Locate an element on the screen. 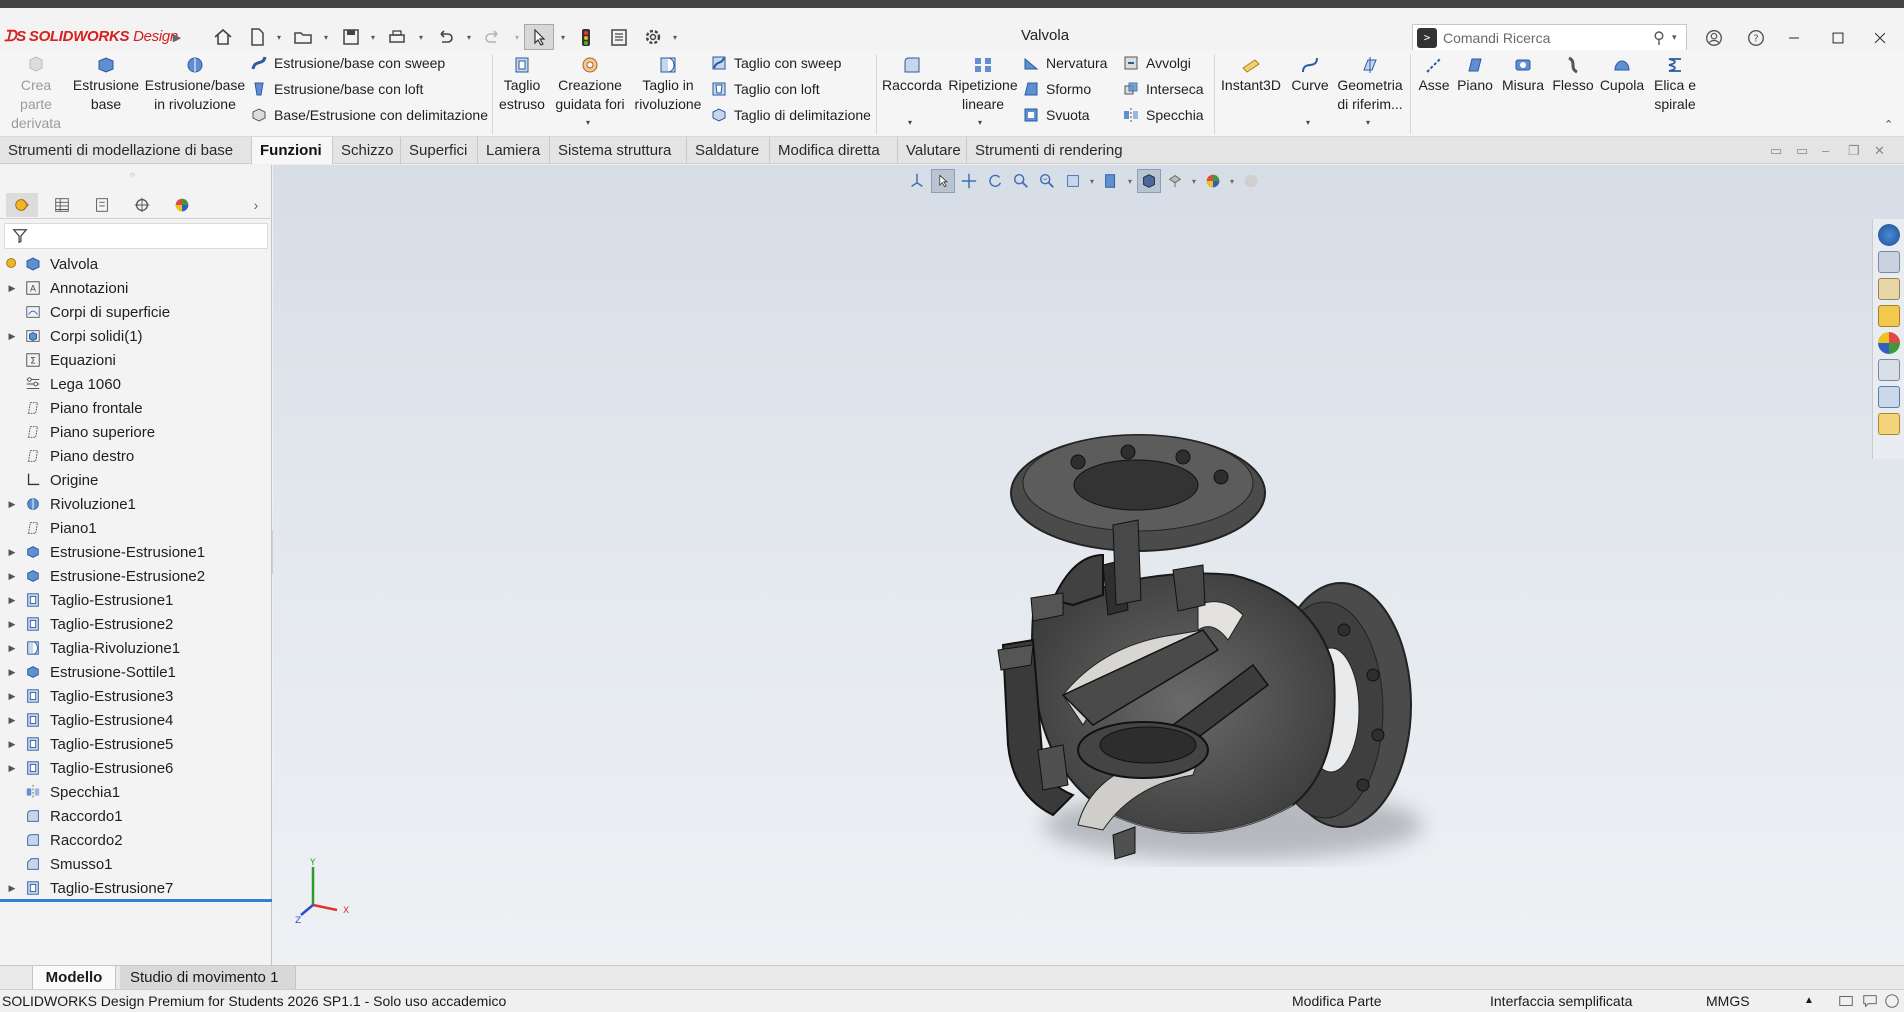 Image resolution: width=1904 pixels, height=1012 pixels. new-dropdown-icon: ▾ is located at coordinates (279, 37).